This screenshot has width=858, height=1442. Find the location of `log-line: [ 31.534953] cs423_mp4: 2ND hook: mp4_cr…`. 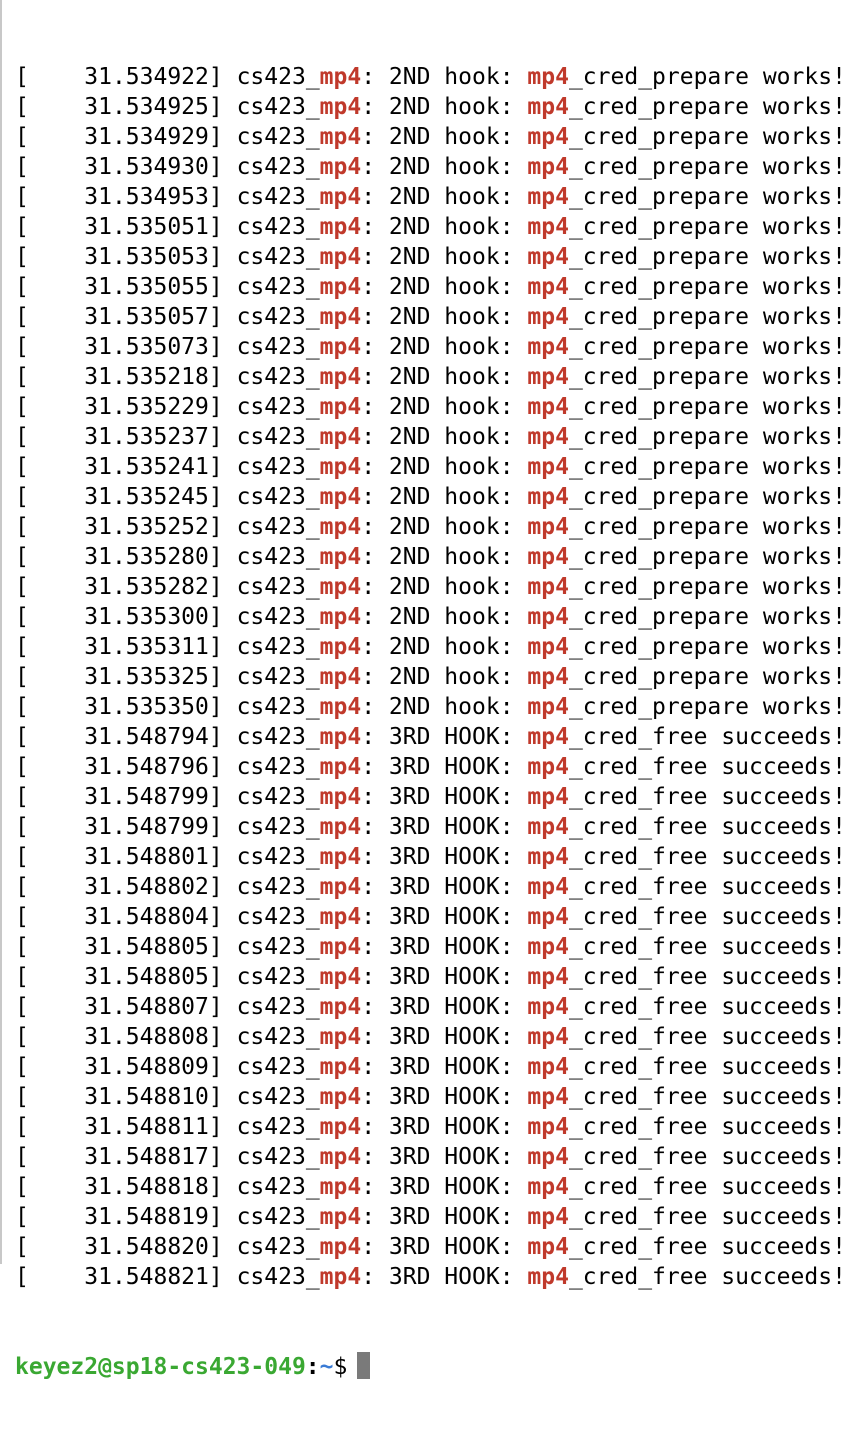

log-line: [ 31.534953] cs423_mp4: 2ND hook: mp4_cr… is located at coordinates (430, 197).